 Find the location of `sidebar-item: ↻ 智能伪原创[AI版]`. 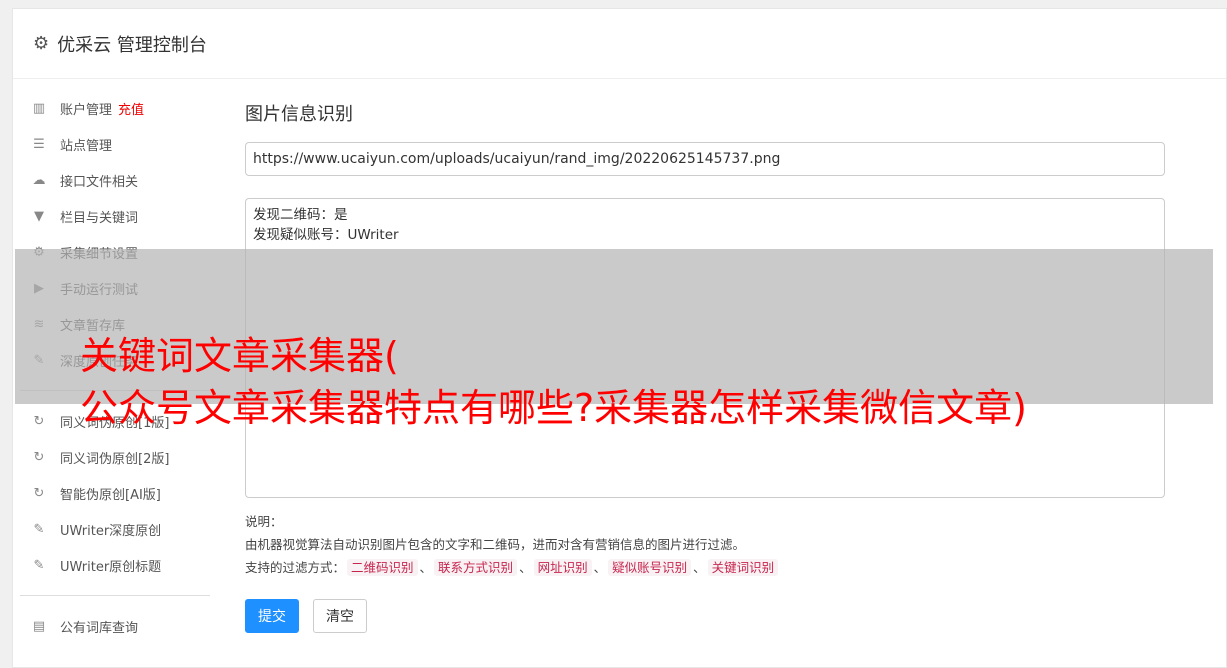

sidebar-item: ↻ 智能伪原创[AI版] is located at coordinates (115, 493).